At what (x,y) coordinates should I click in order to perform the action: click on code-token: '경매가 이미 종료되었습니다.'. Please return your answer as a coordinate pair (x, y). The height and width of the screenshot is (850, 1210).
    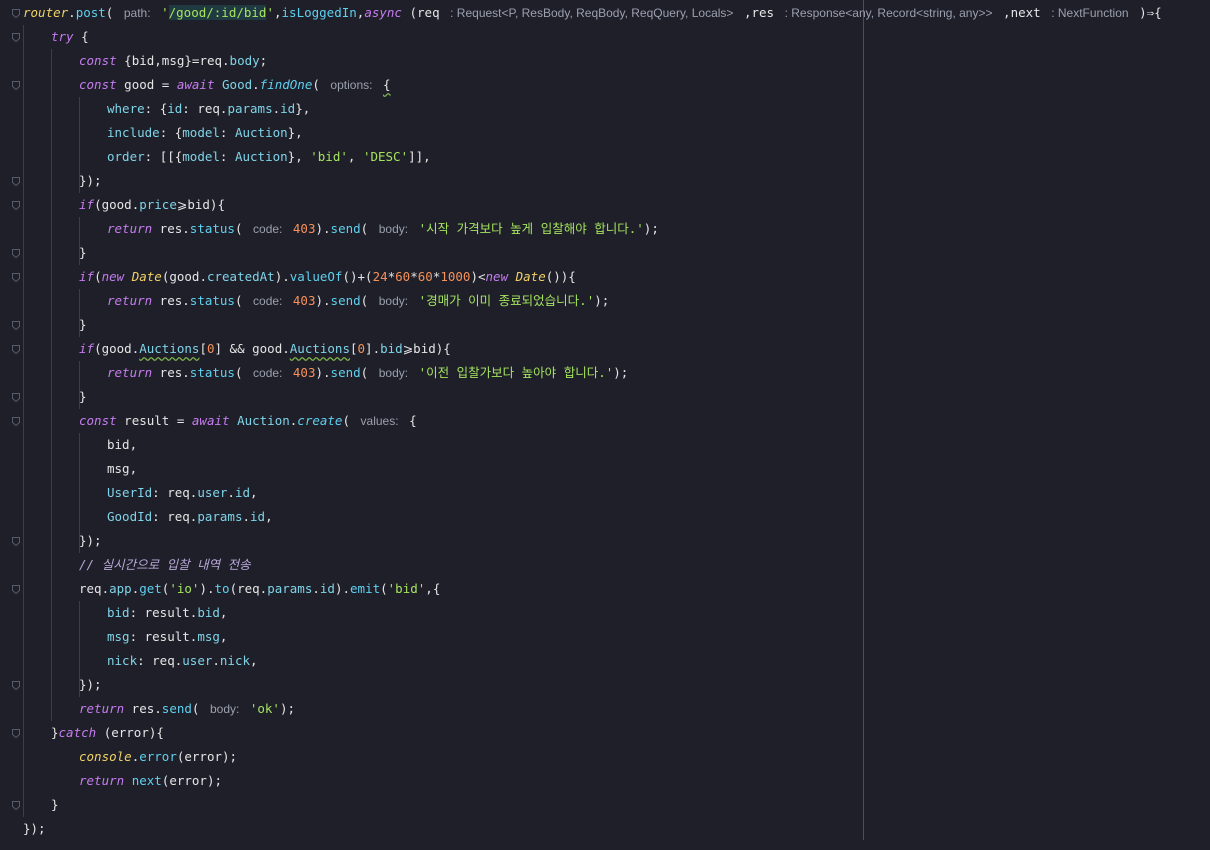
    Looking at the image, I should click on (506, 300).